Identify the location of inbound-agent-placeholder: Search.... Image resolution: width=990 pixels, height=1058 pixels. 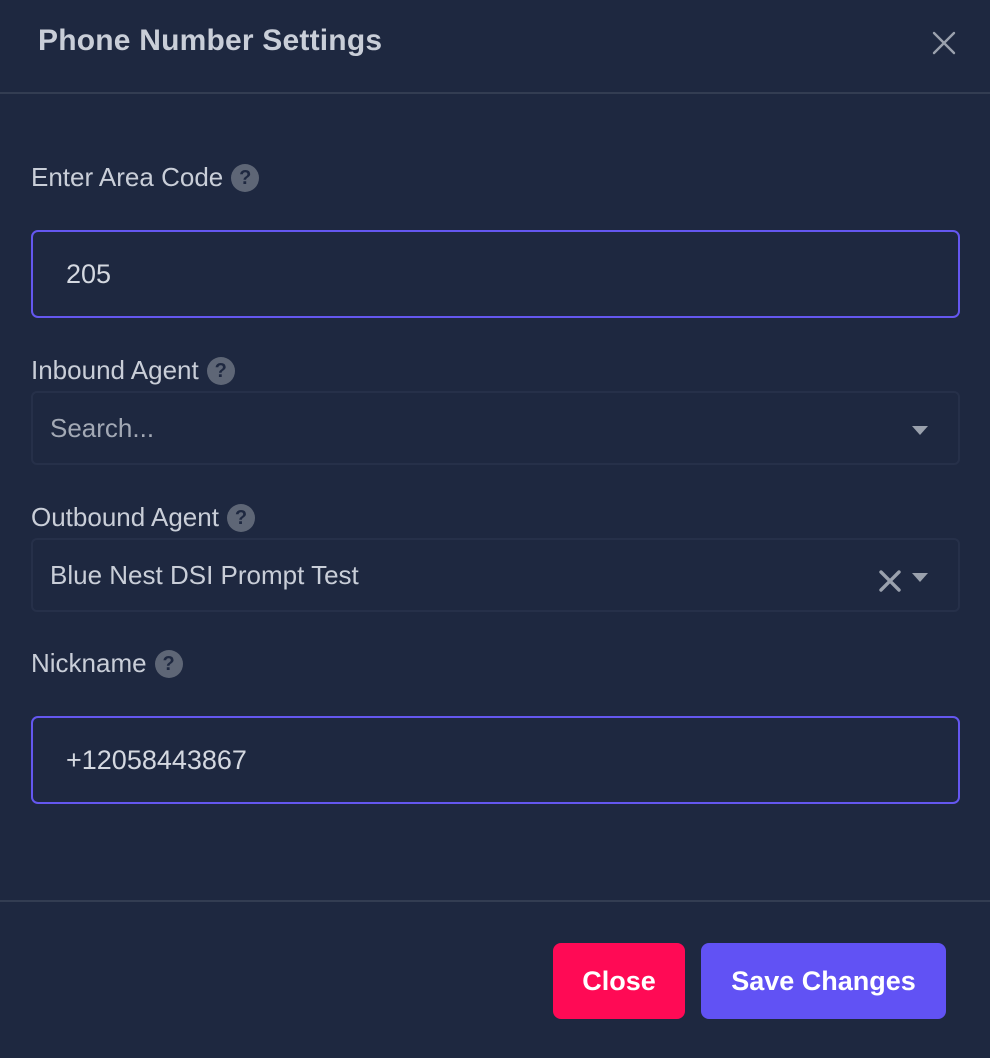
(102, 428).